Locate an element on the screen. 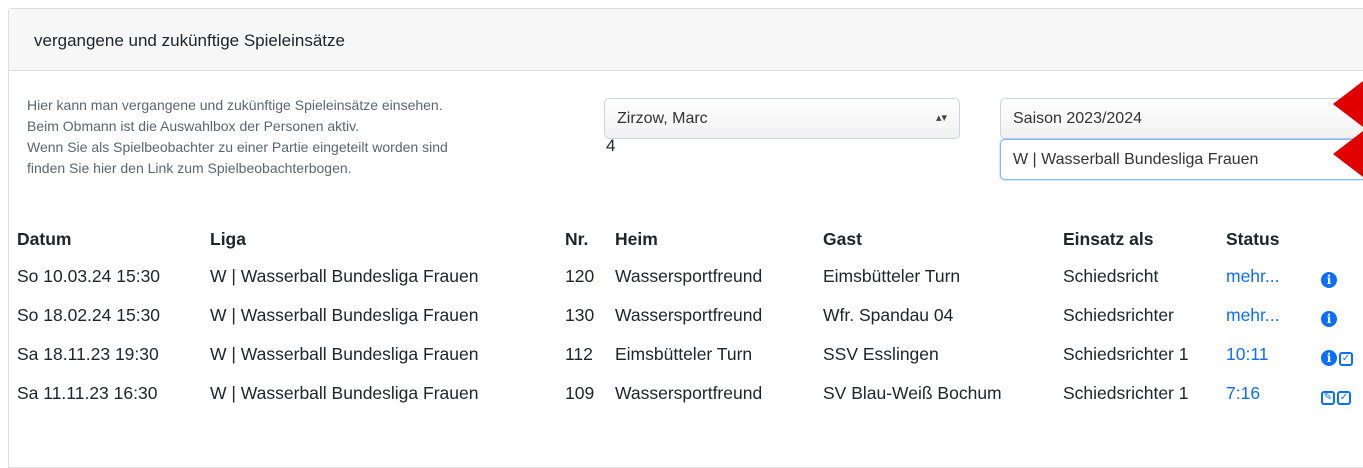 The image size is (1363, 468). header-nr: Nr. is located at coordinates (577, 239).